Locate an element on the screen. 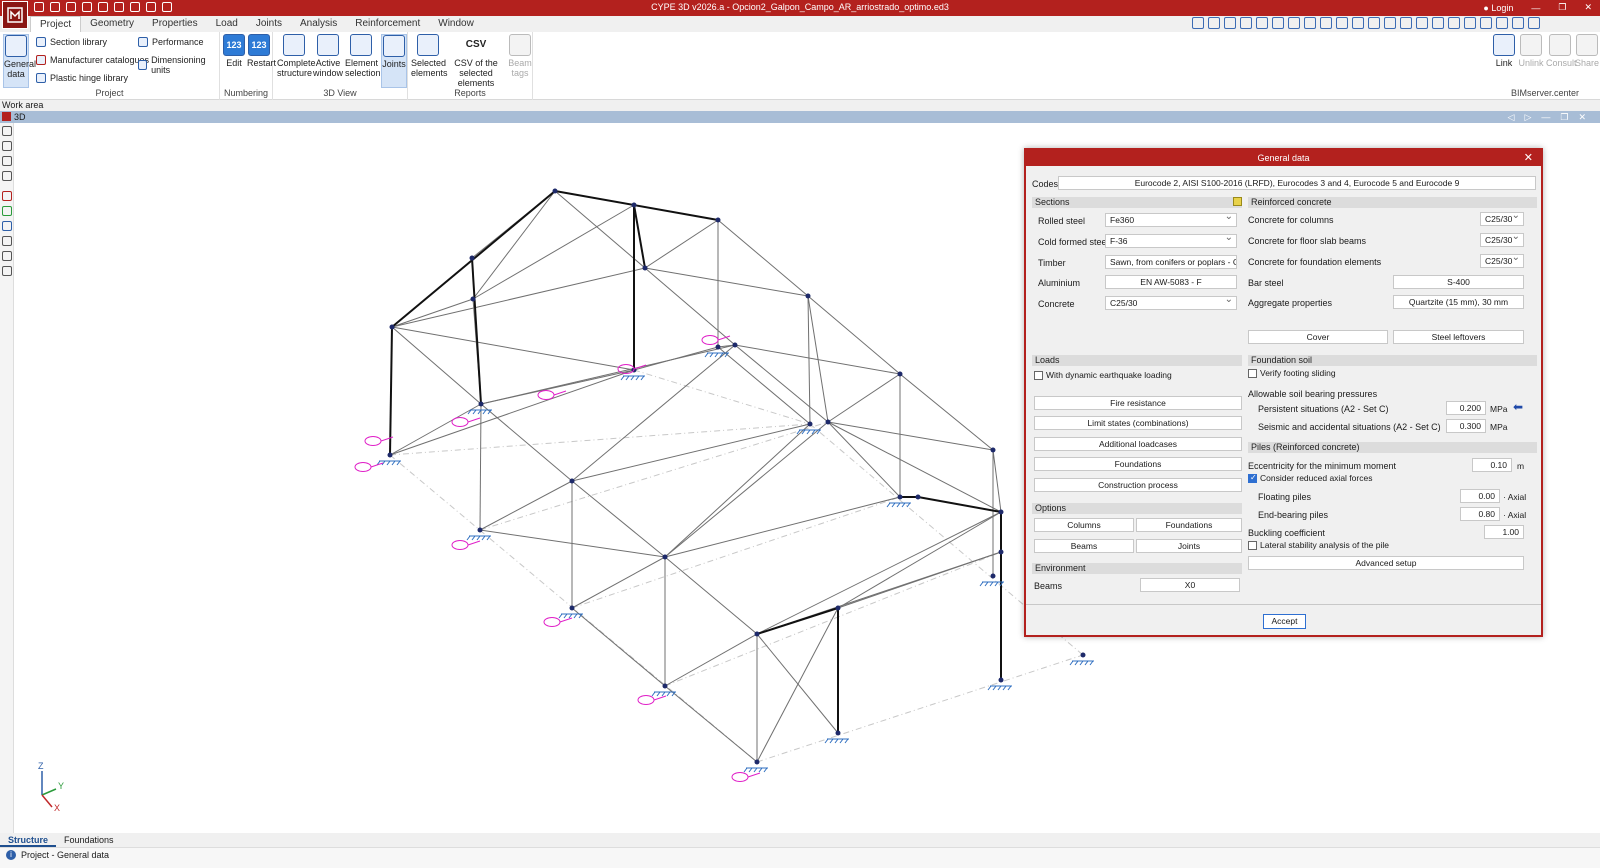 Image resolution: width=1600 pixels, height=868 pixels. restore-view-icon: ❐ is located at coordinates (1564, 117).